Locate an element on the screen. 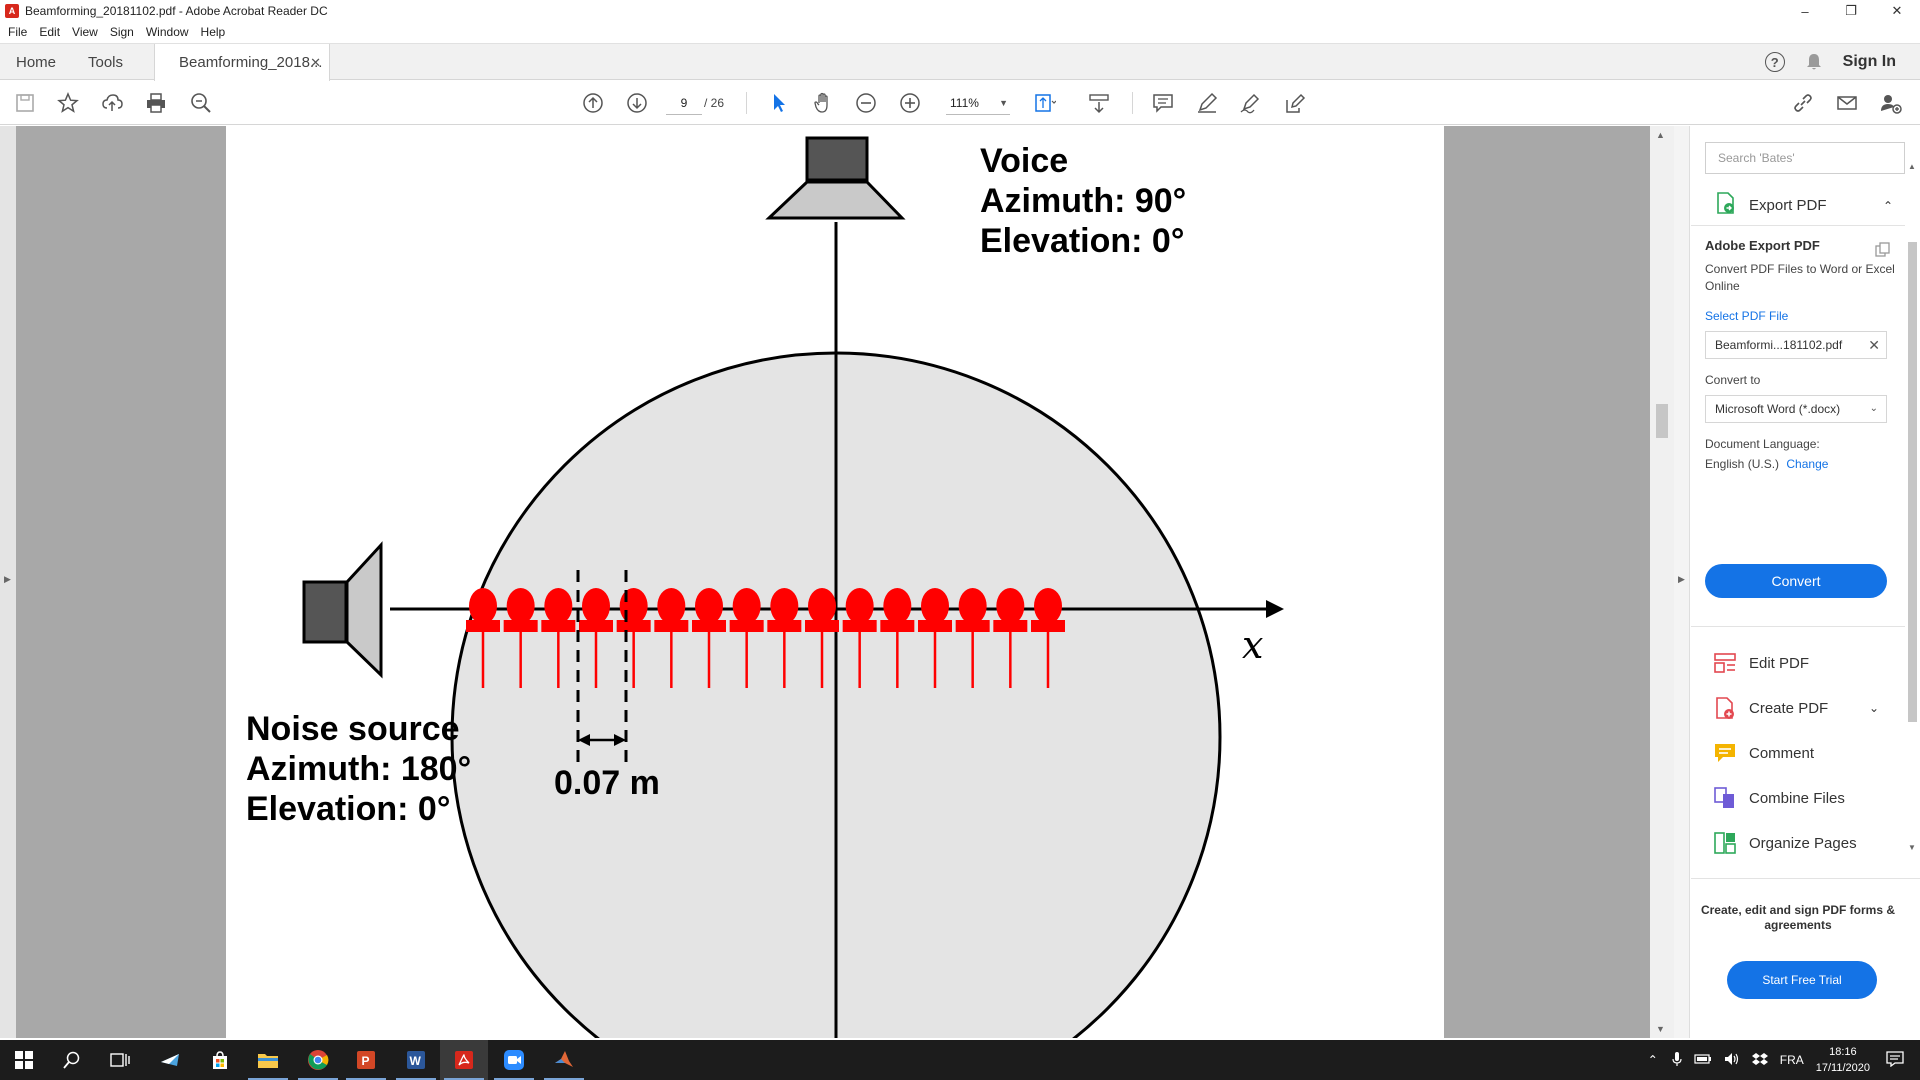  pinned-app-icon is located at coordinates (170, 1060).